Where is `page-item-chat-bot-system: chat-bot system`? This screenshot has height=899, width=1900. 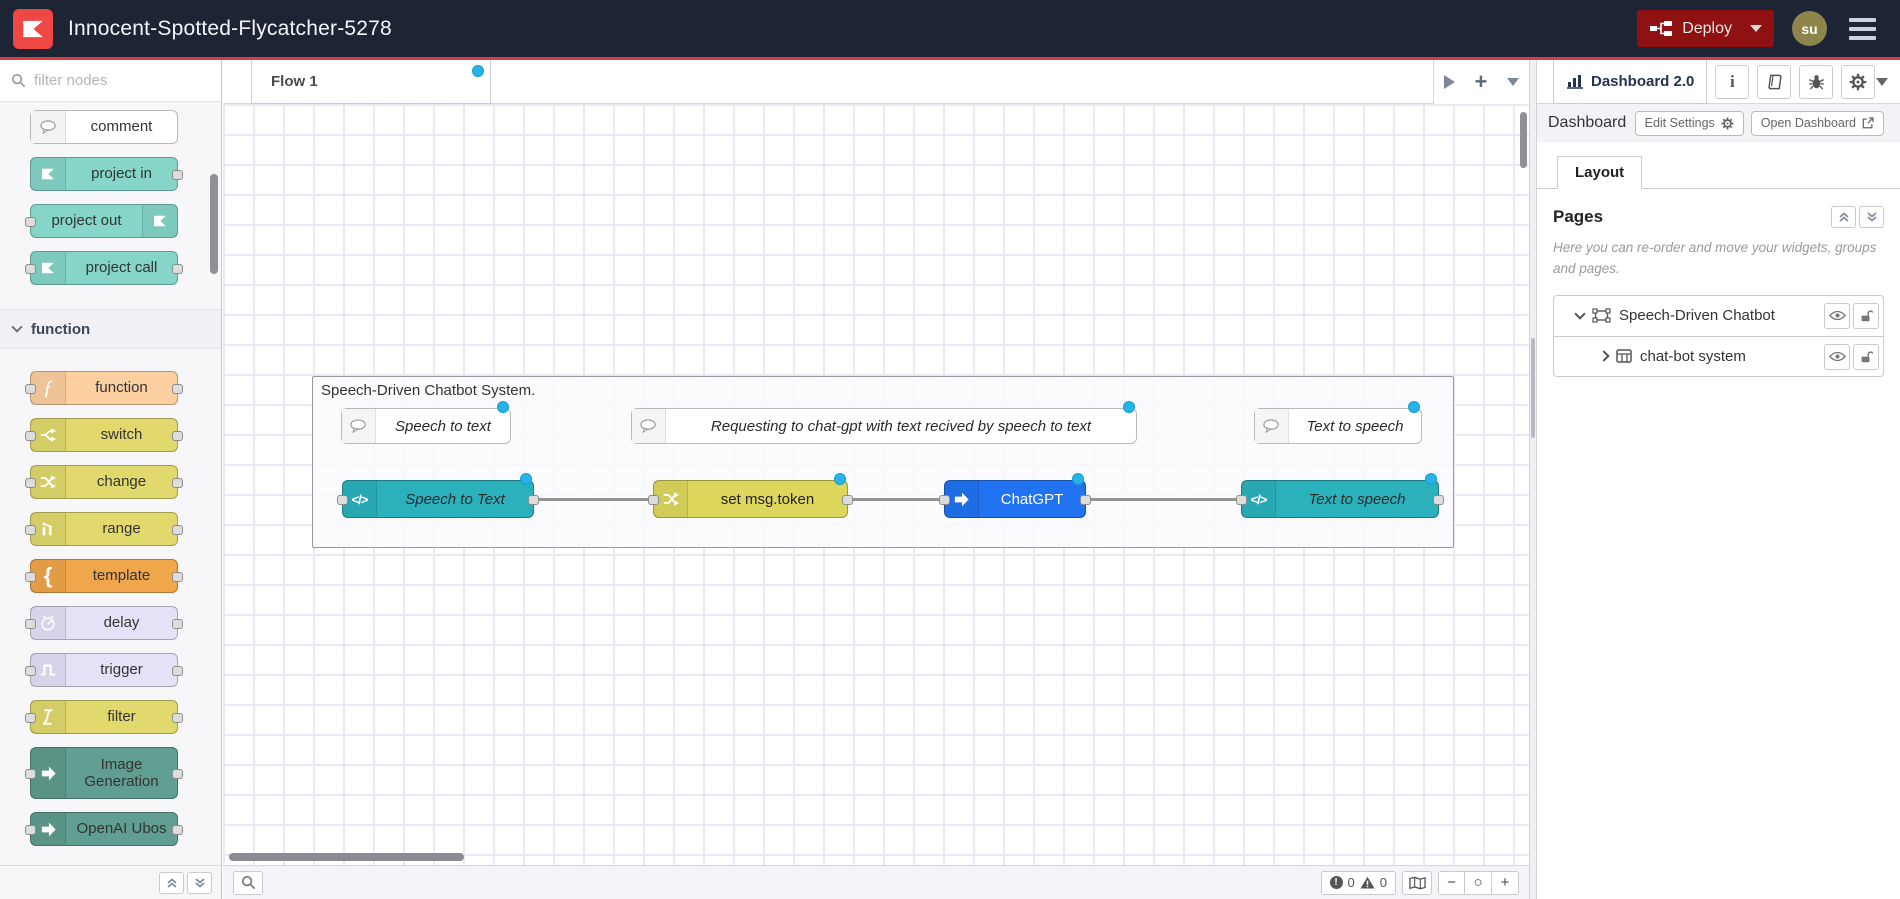
page-item-chat-bot-system: chat-bot system is located at coordinates (1718, 355).